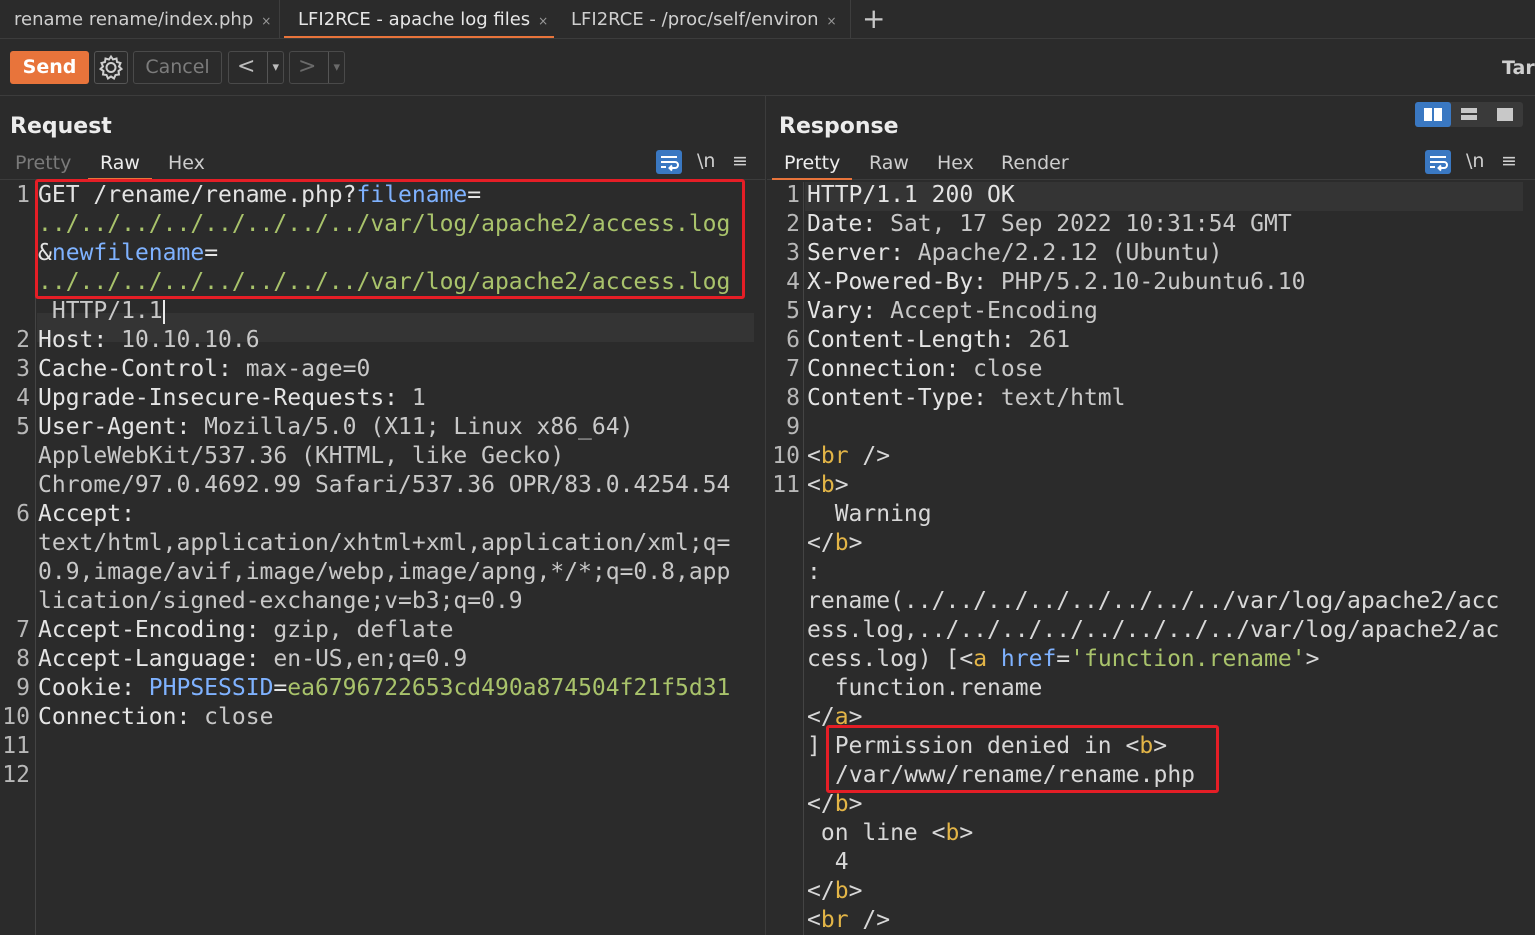 This screenshot has width=1535, height=935. What do you see at coordinates (412, 398) in the screenshot?
I see `header-value: 1` at bounding box center [412, 398].